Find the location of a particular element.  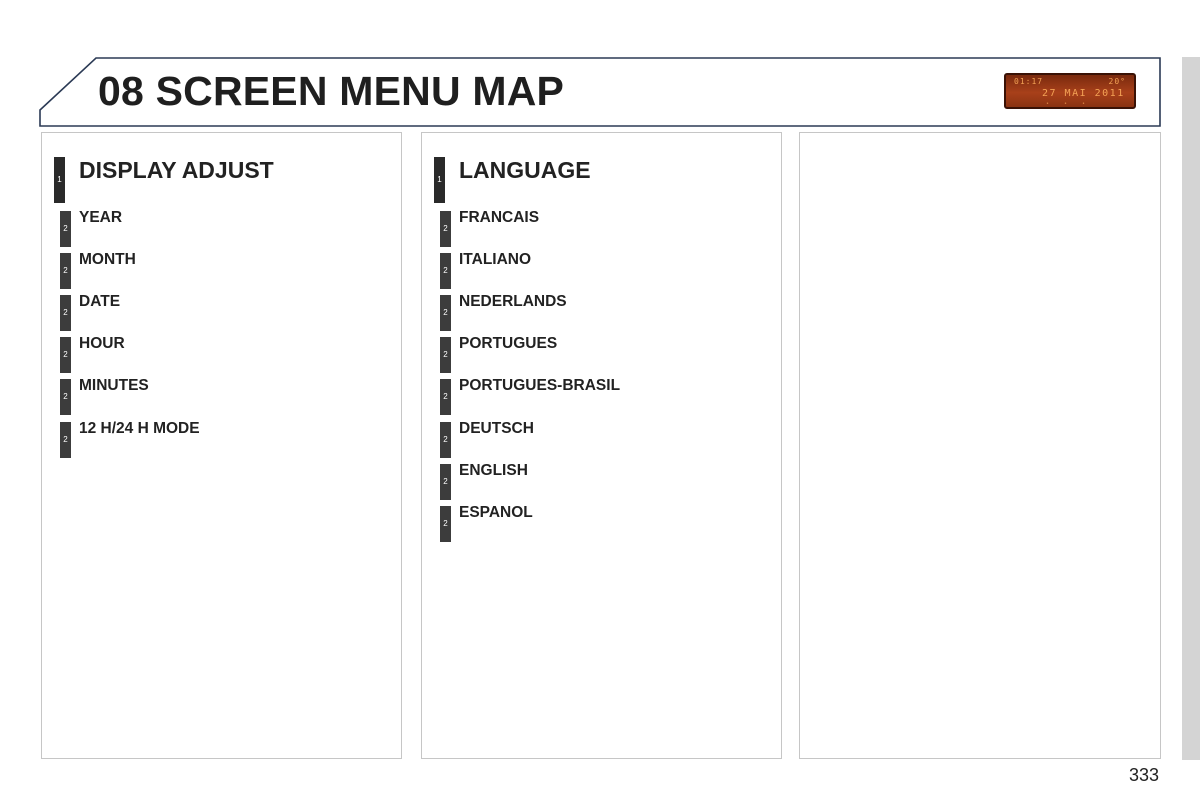

page-title: 08 SCREEN MENU MAP is located at coordinates (331, 91).